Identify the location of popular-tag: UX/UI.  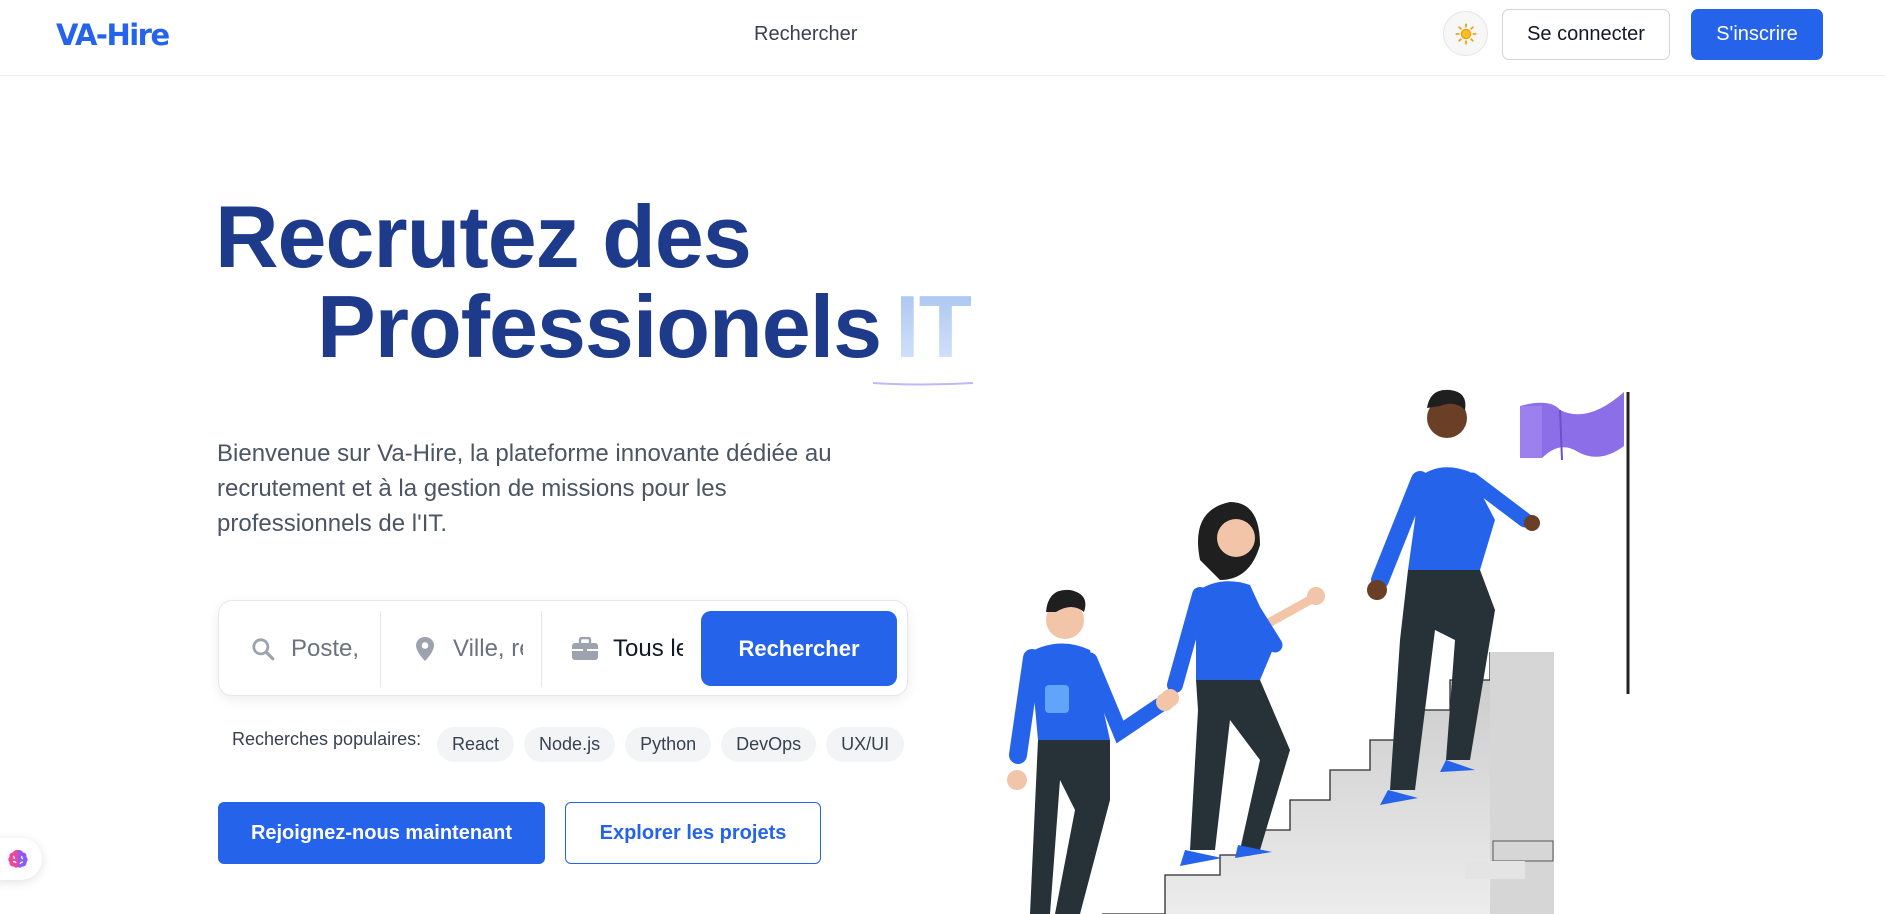
(865, 744).